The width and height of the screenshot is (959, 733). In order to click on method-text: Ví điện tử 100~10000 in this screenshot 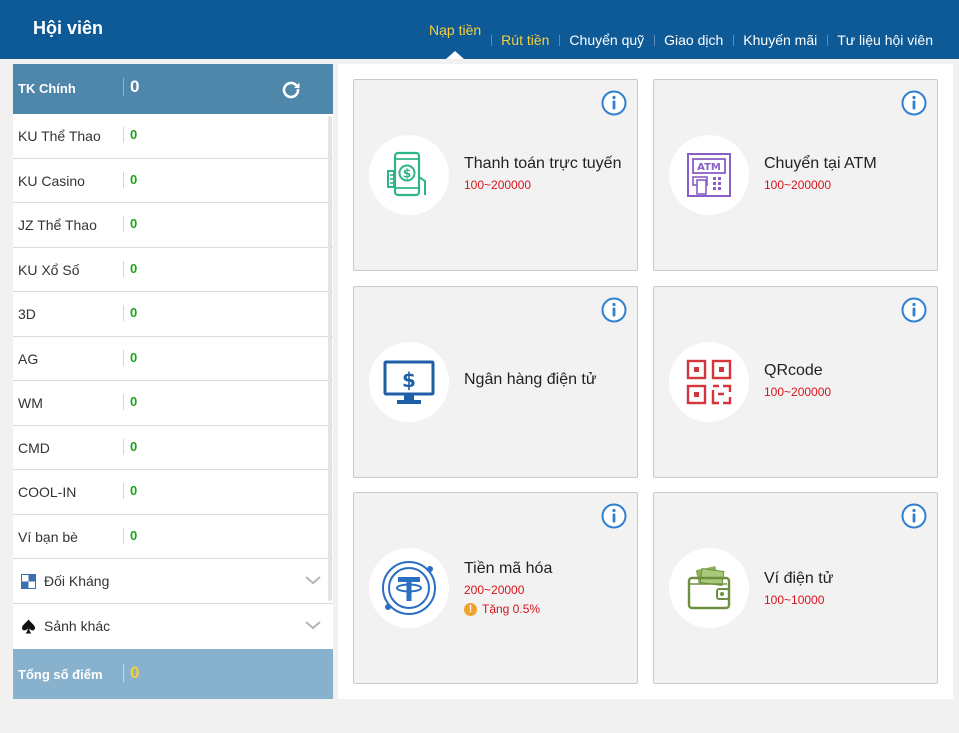, I will do `click(798, 588)`.